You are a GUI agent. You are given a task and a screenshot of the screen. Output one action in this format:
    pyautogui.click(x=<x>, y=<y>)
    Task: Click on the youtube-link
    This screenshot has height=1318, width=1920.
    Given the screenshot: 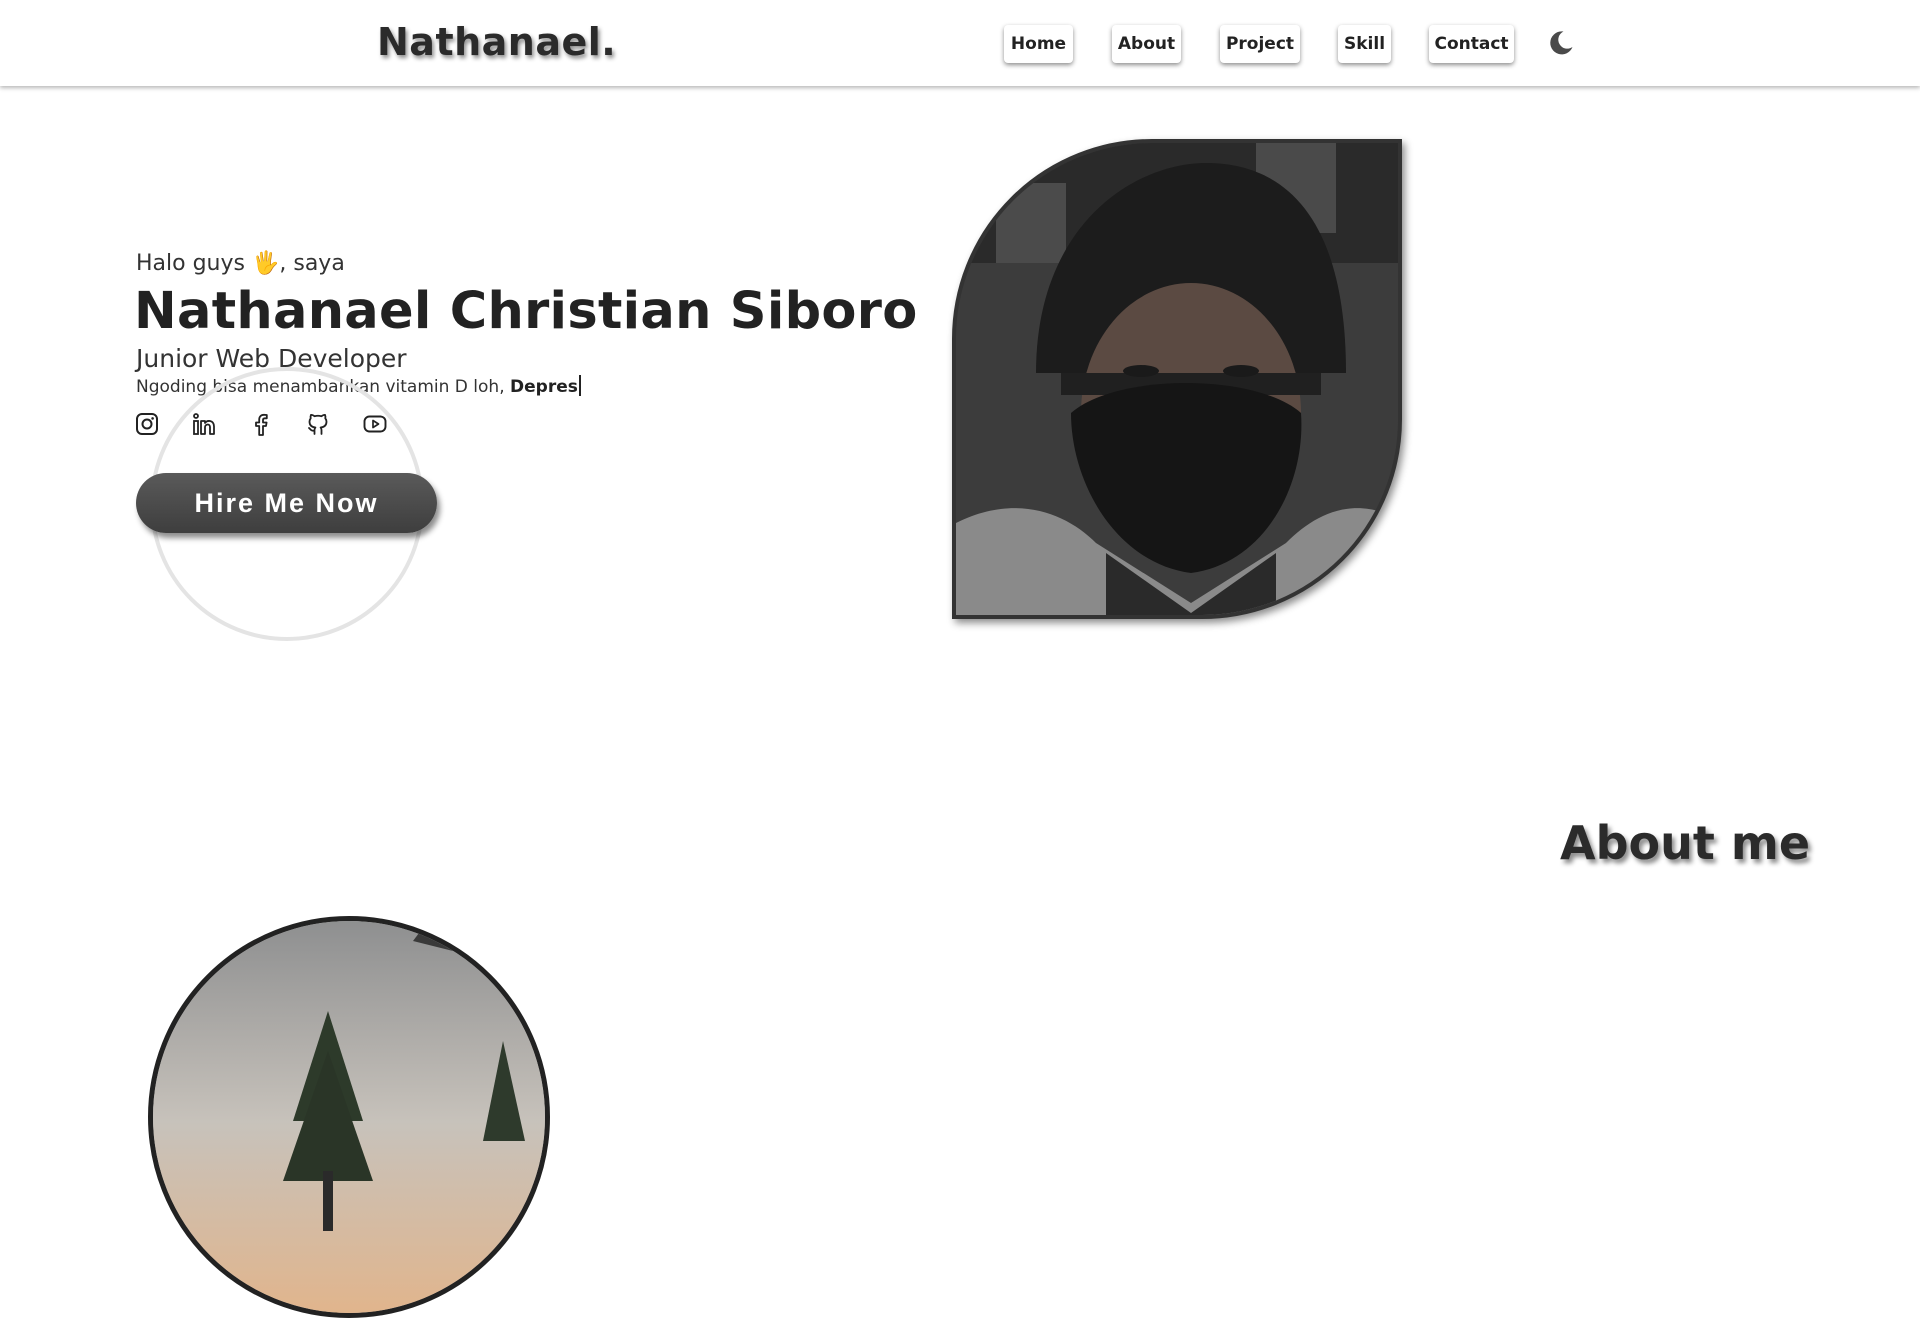 What is the action you would take?
    pyautogui.click(x=375, y=424)
    